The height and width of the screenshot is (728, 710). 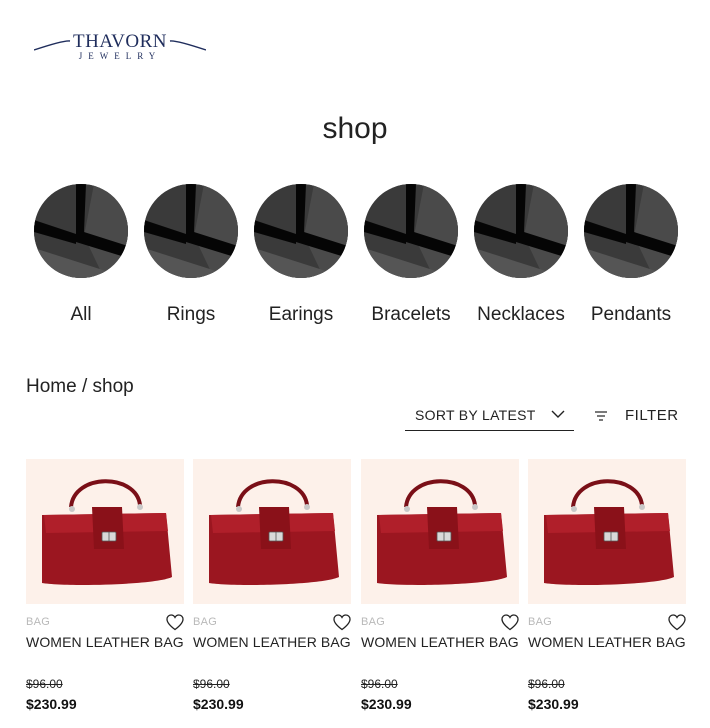 I want to click on brand-sub: JEWELRY, so click(x=120, y=56).